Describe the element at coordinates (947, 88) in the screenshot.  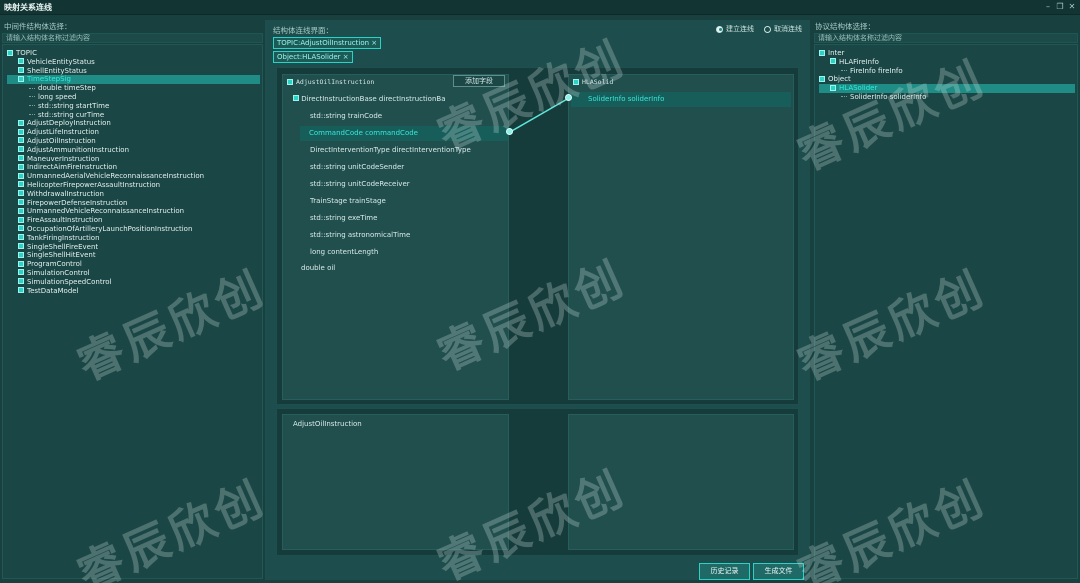
I see `right-tree-node: HLASolider` at that location.